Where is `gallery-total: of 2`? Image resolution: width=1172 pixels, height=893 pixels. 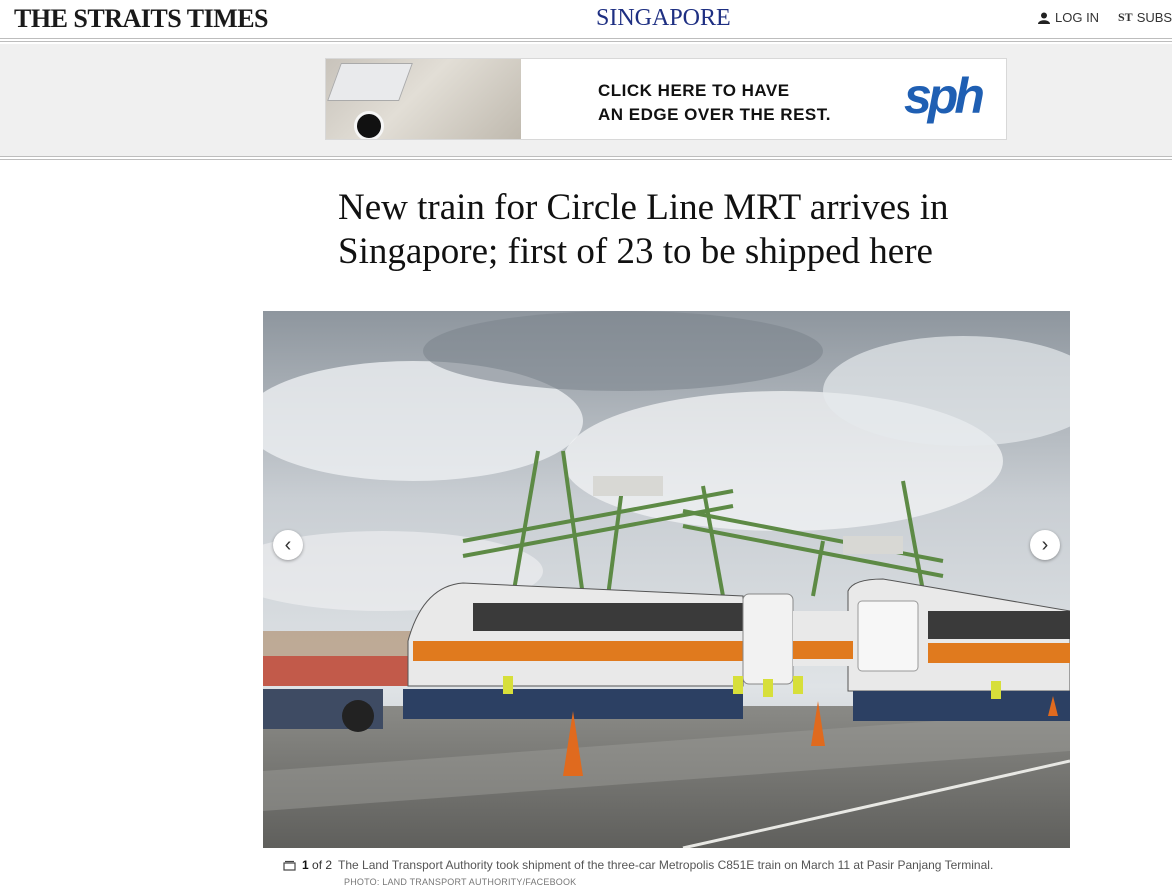
gallery-total: of 2 is located at coordinates (322, 865).